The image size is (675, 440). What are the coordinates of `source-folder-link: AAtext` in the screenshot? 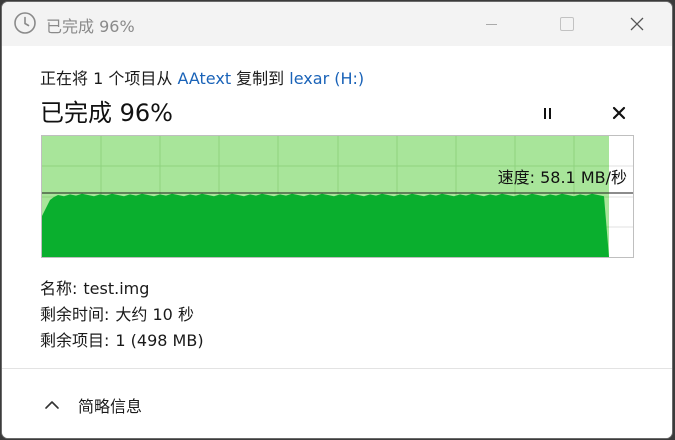 It's located at (204, 78).